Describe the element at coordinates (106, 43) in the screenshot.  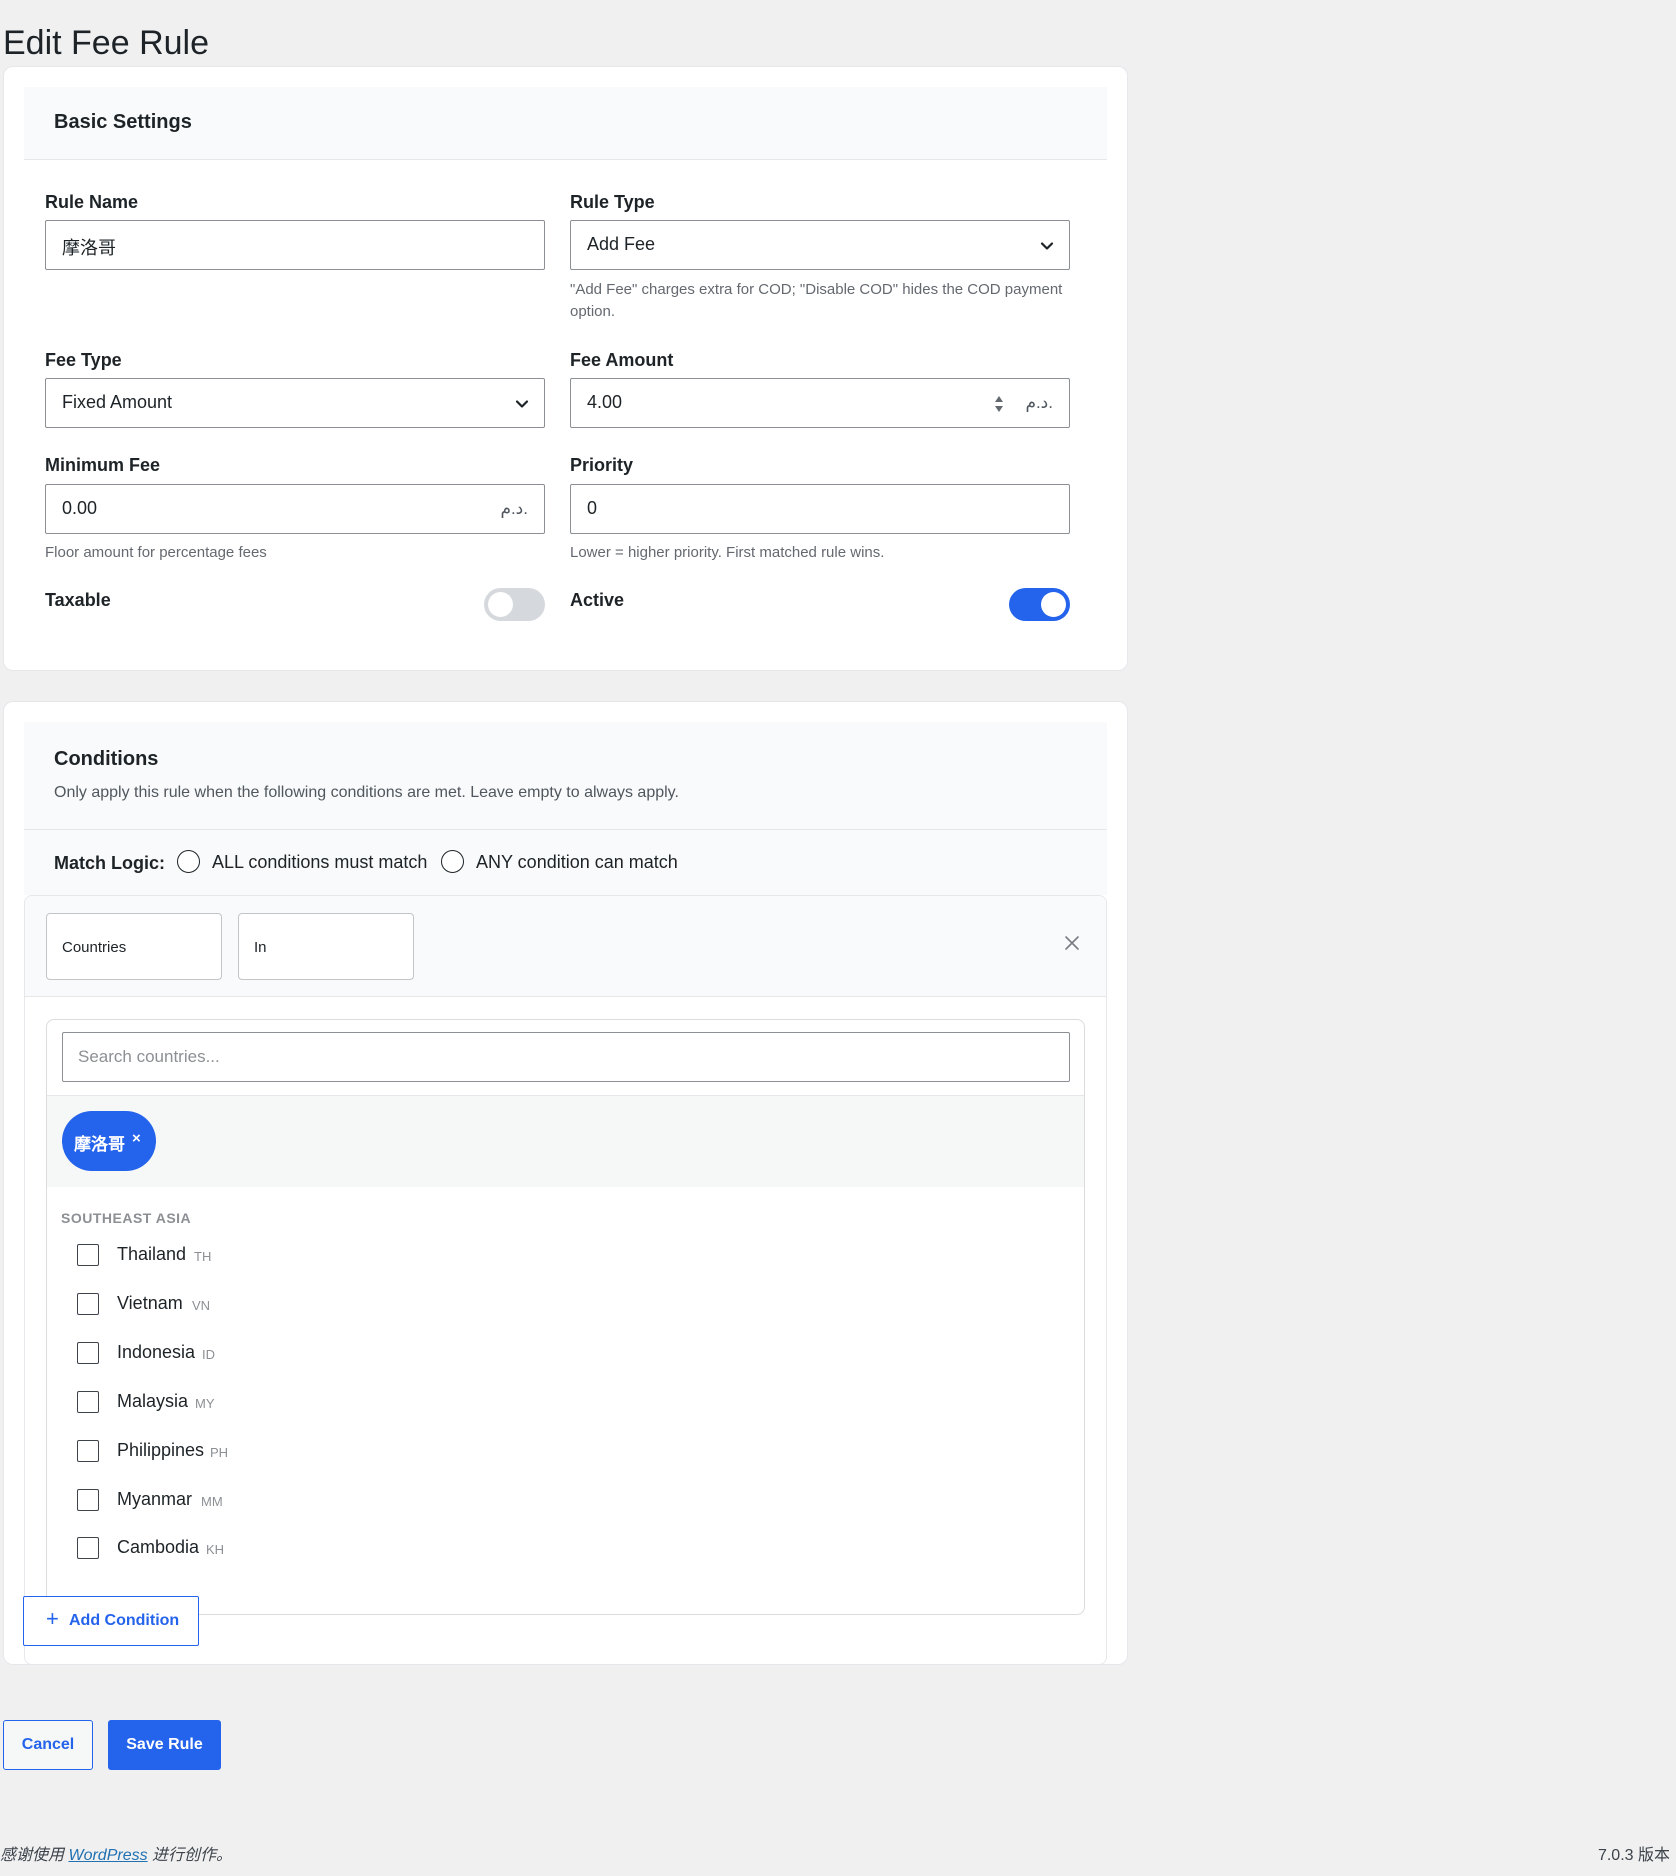
I see `page-title: Edit Fee Rule` at that location.